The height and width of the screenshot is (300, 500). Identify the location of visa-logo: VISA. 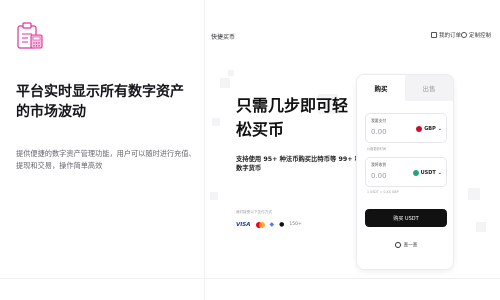
(243, 224).